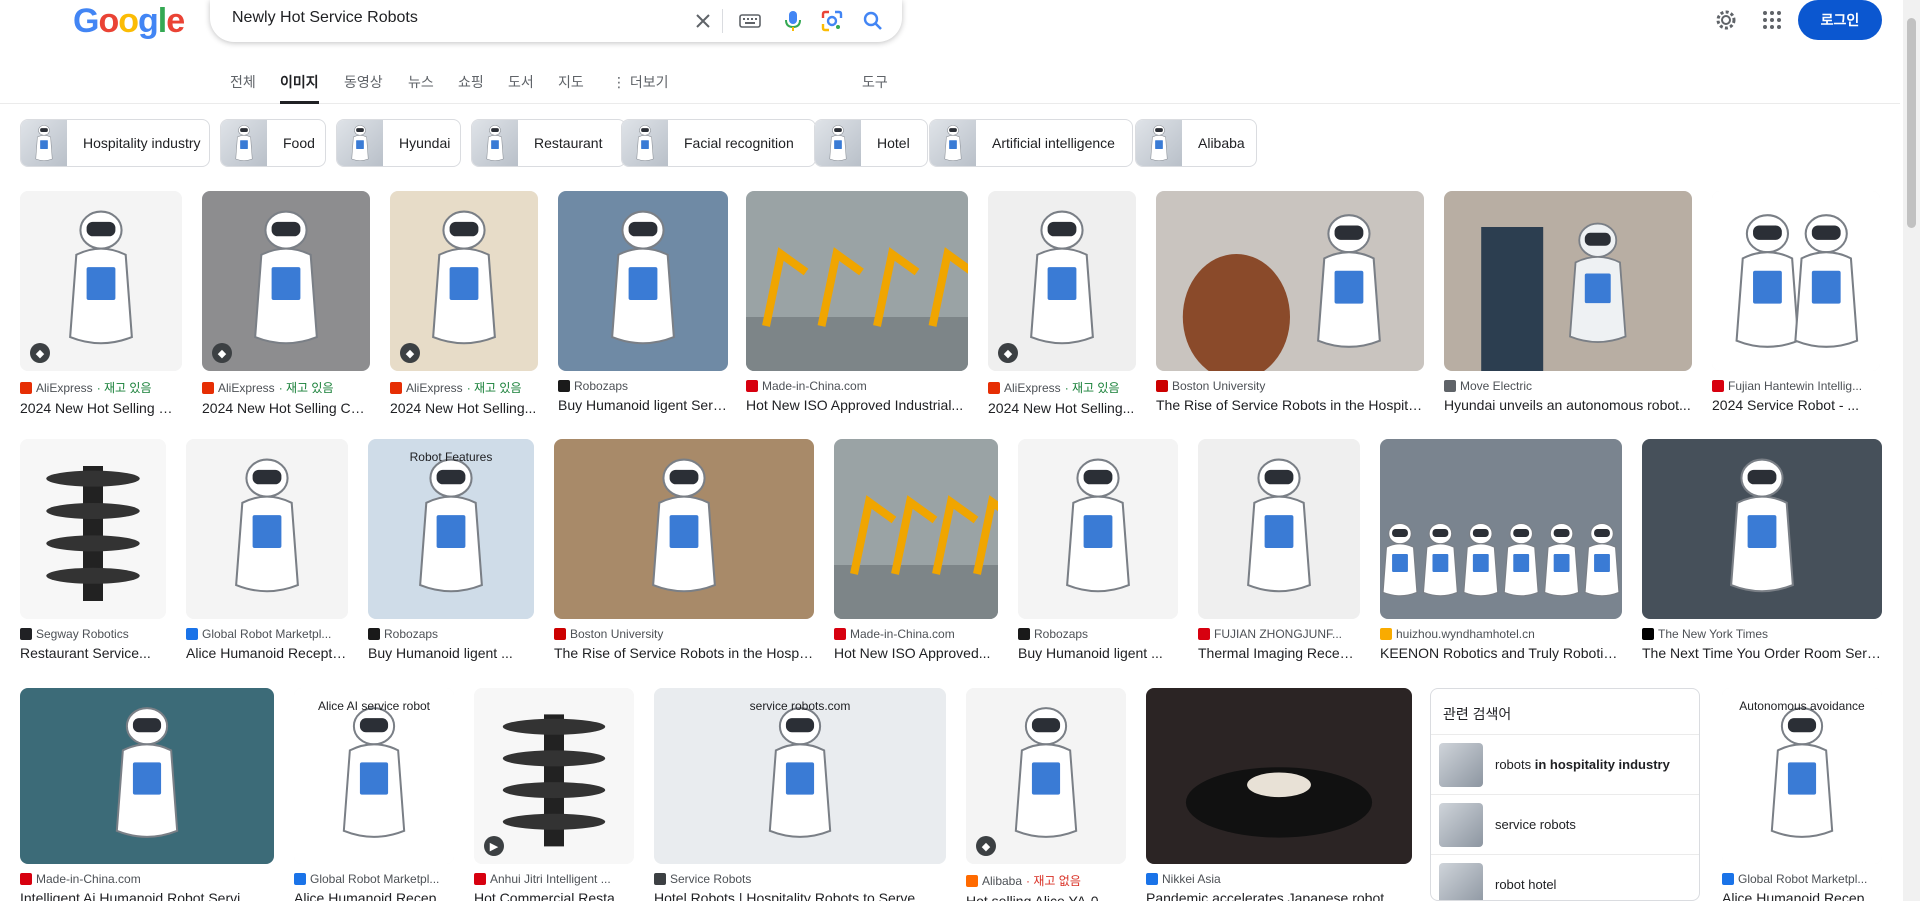  What do you see at coordinates (1046, 880) in the screenshot?
I see `result-source: Alibaba · 재고 없음` at bounding box center [1046, 880].